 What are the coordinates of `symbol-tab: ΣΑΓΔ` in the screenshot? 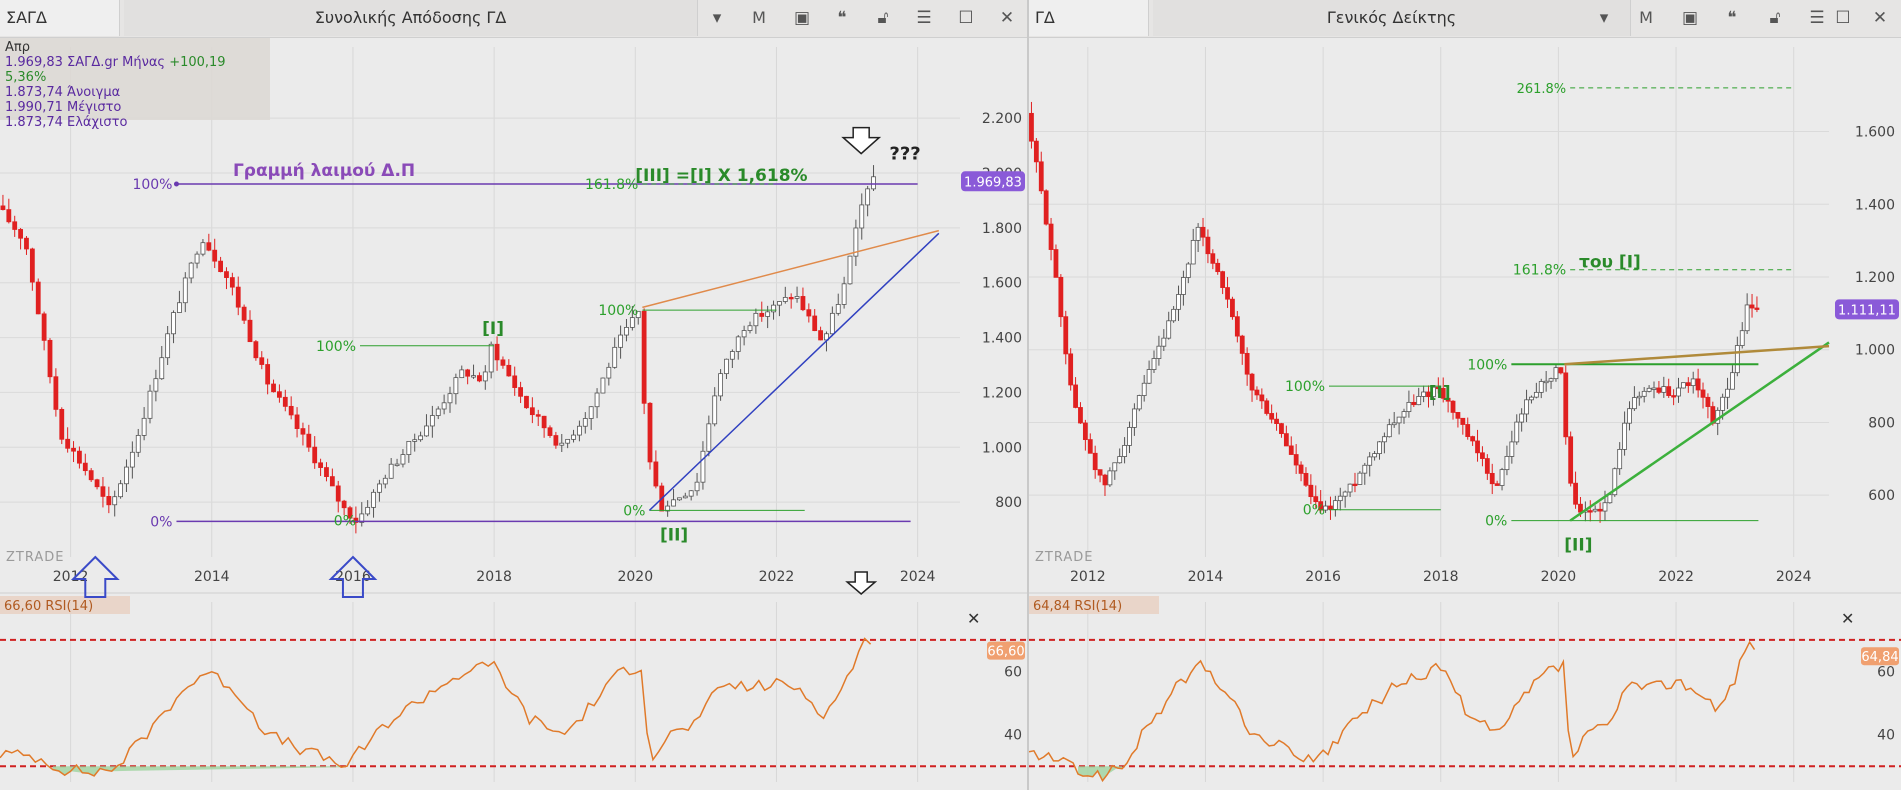 It's located at (60, 18).